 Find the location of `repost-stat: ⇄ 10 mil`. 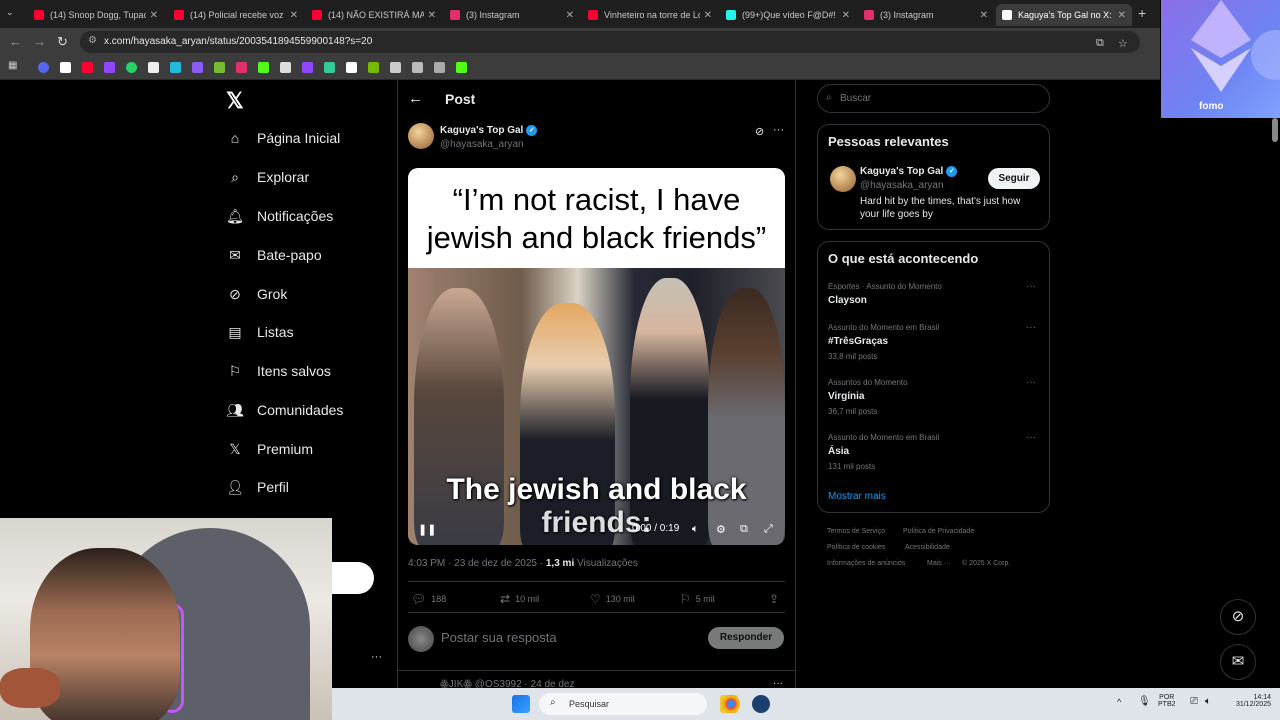

repost-stat: ⇄ 10 mil is located at coordinates (519, 599).